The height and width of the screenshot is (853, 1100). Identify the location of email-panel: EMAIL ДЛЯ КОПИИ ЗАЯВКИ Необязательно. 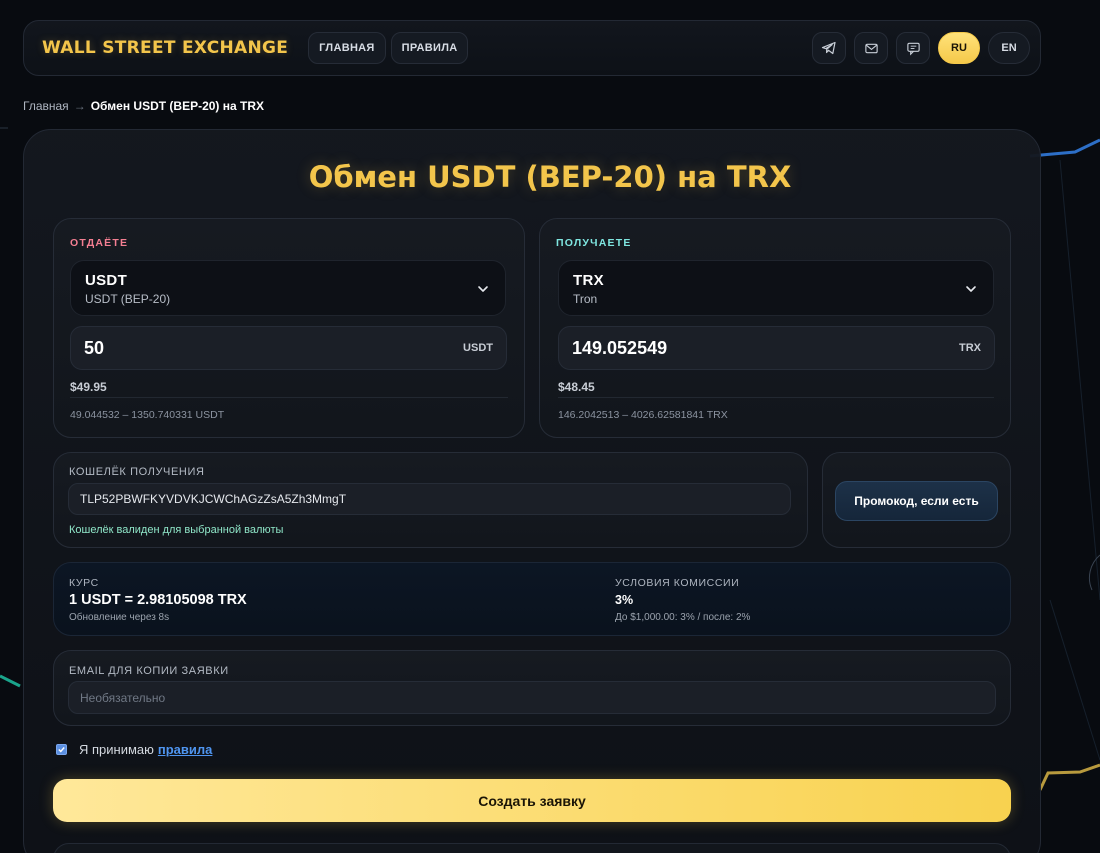
(532, 688).